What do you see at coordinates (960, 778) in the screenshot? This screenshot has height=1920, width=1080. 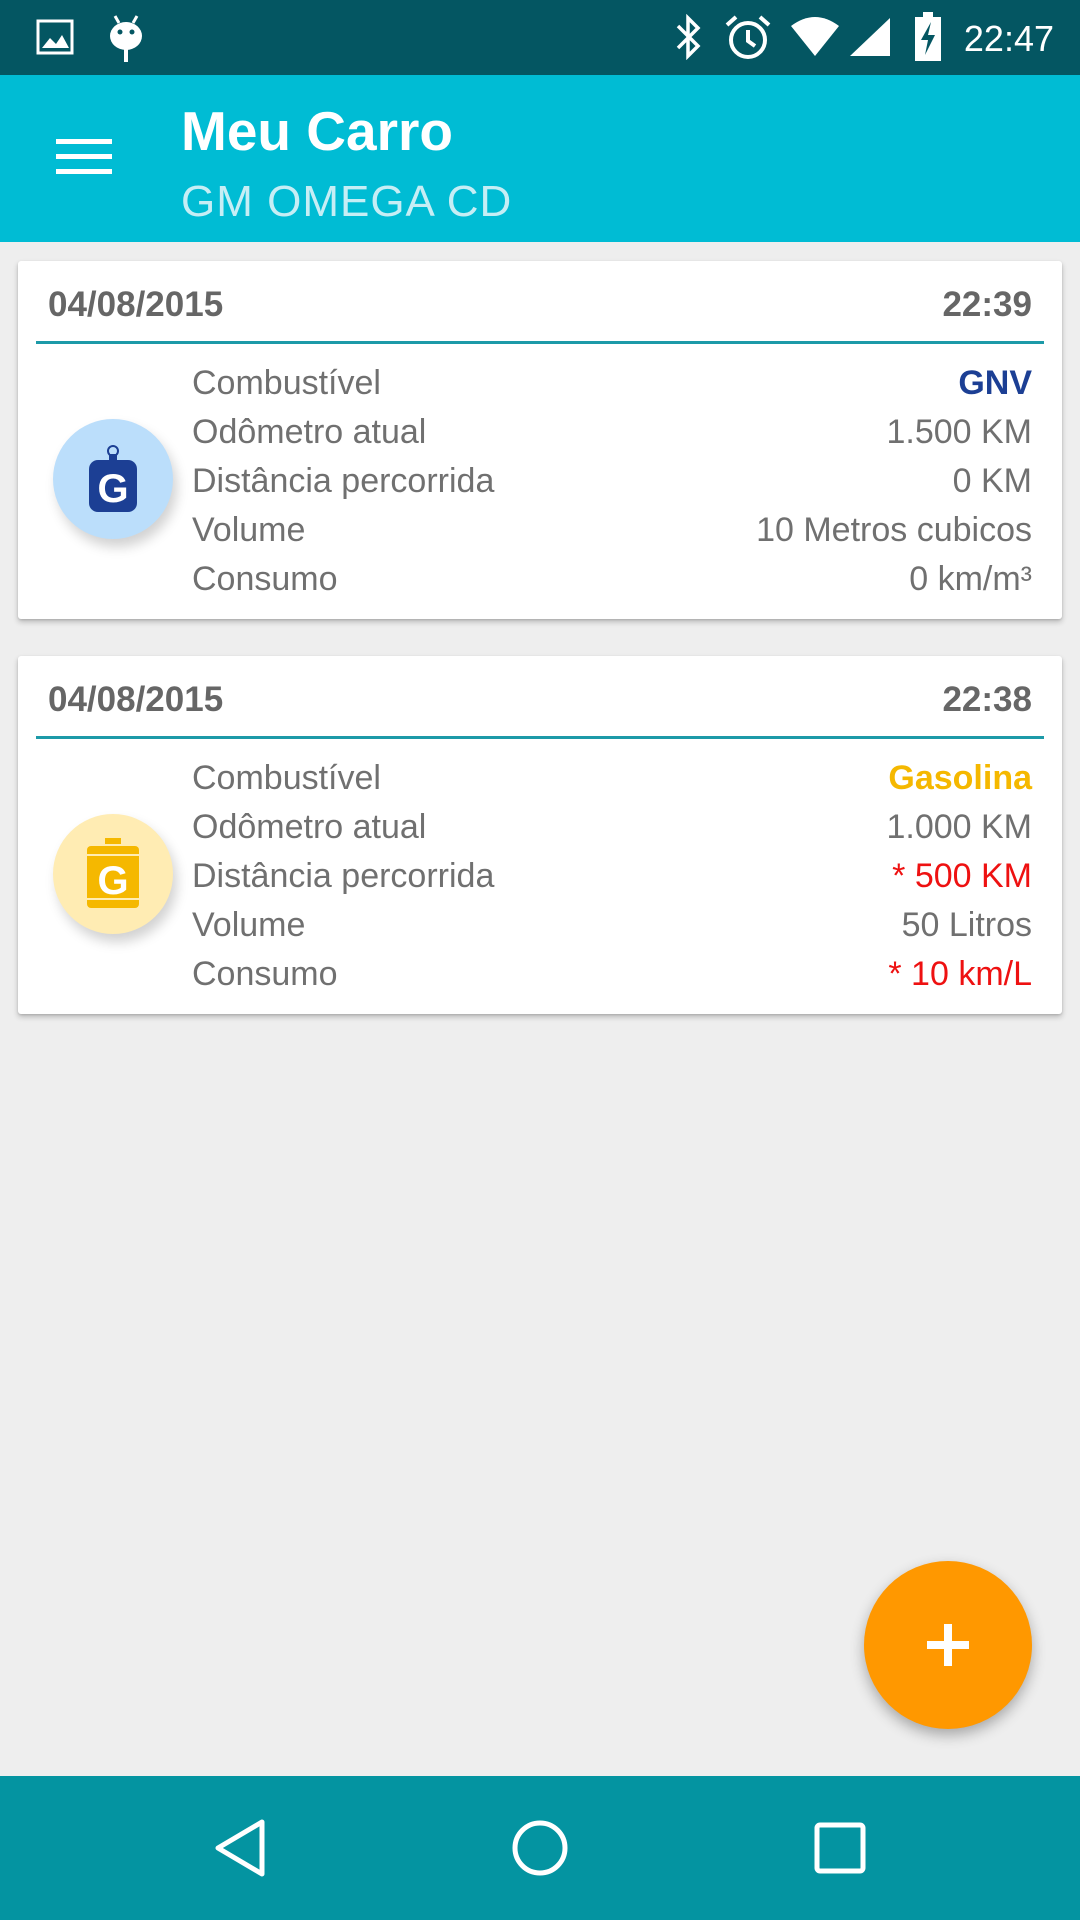 I see `fuel-type-value: Gasolina` at bounding box center [960, 778].